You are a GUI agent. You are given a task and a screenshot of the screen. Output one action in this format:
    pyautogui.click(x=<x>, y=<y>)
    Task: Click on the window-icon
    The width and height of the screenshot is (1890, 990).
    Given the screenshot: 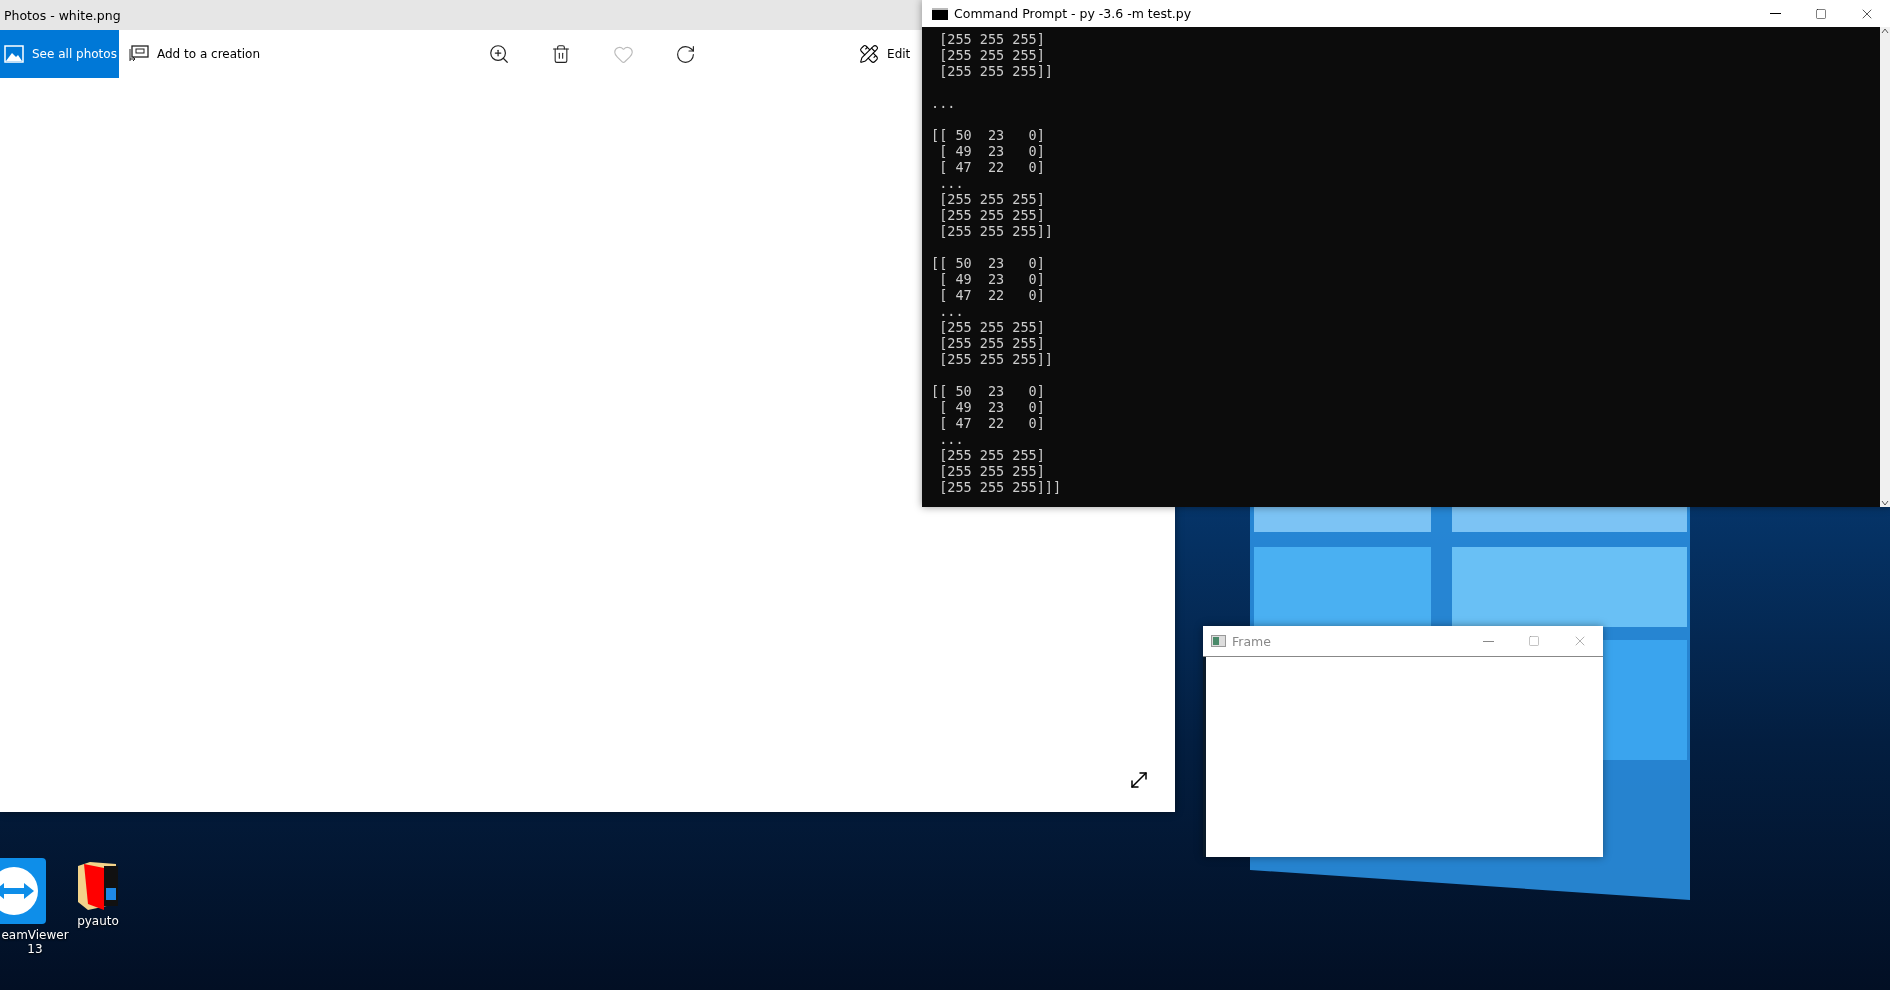 What is the action you would take?
    pyautogui.click(x=1218, y=641)
    